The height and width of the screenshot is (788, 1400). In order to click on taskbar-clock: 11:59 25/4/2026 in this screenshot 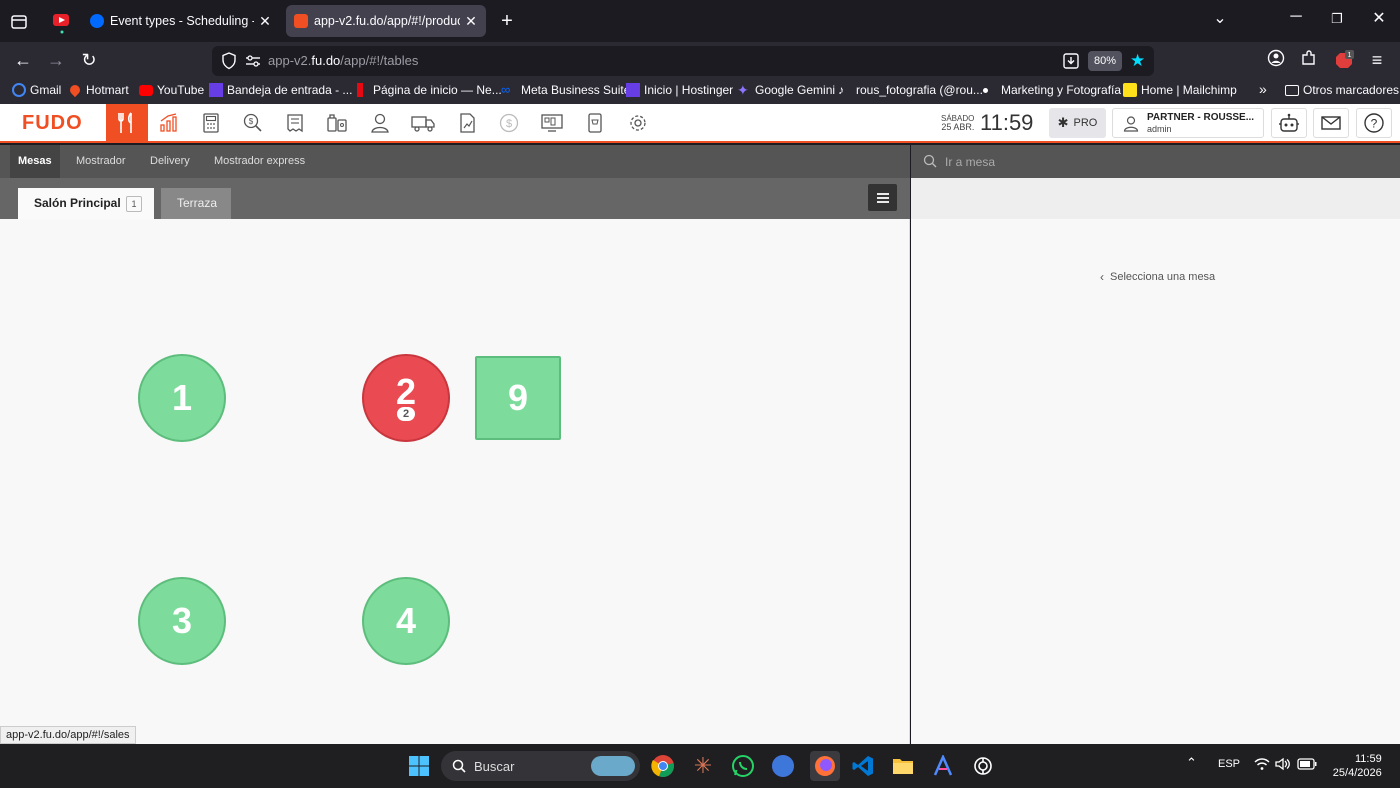, I will do `click(1356, 766)`.